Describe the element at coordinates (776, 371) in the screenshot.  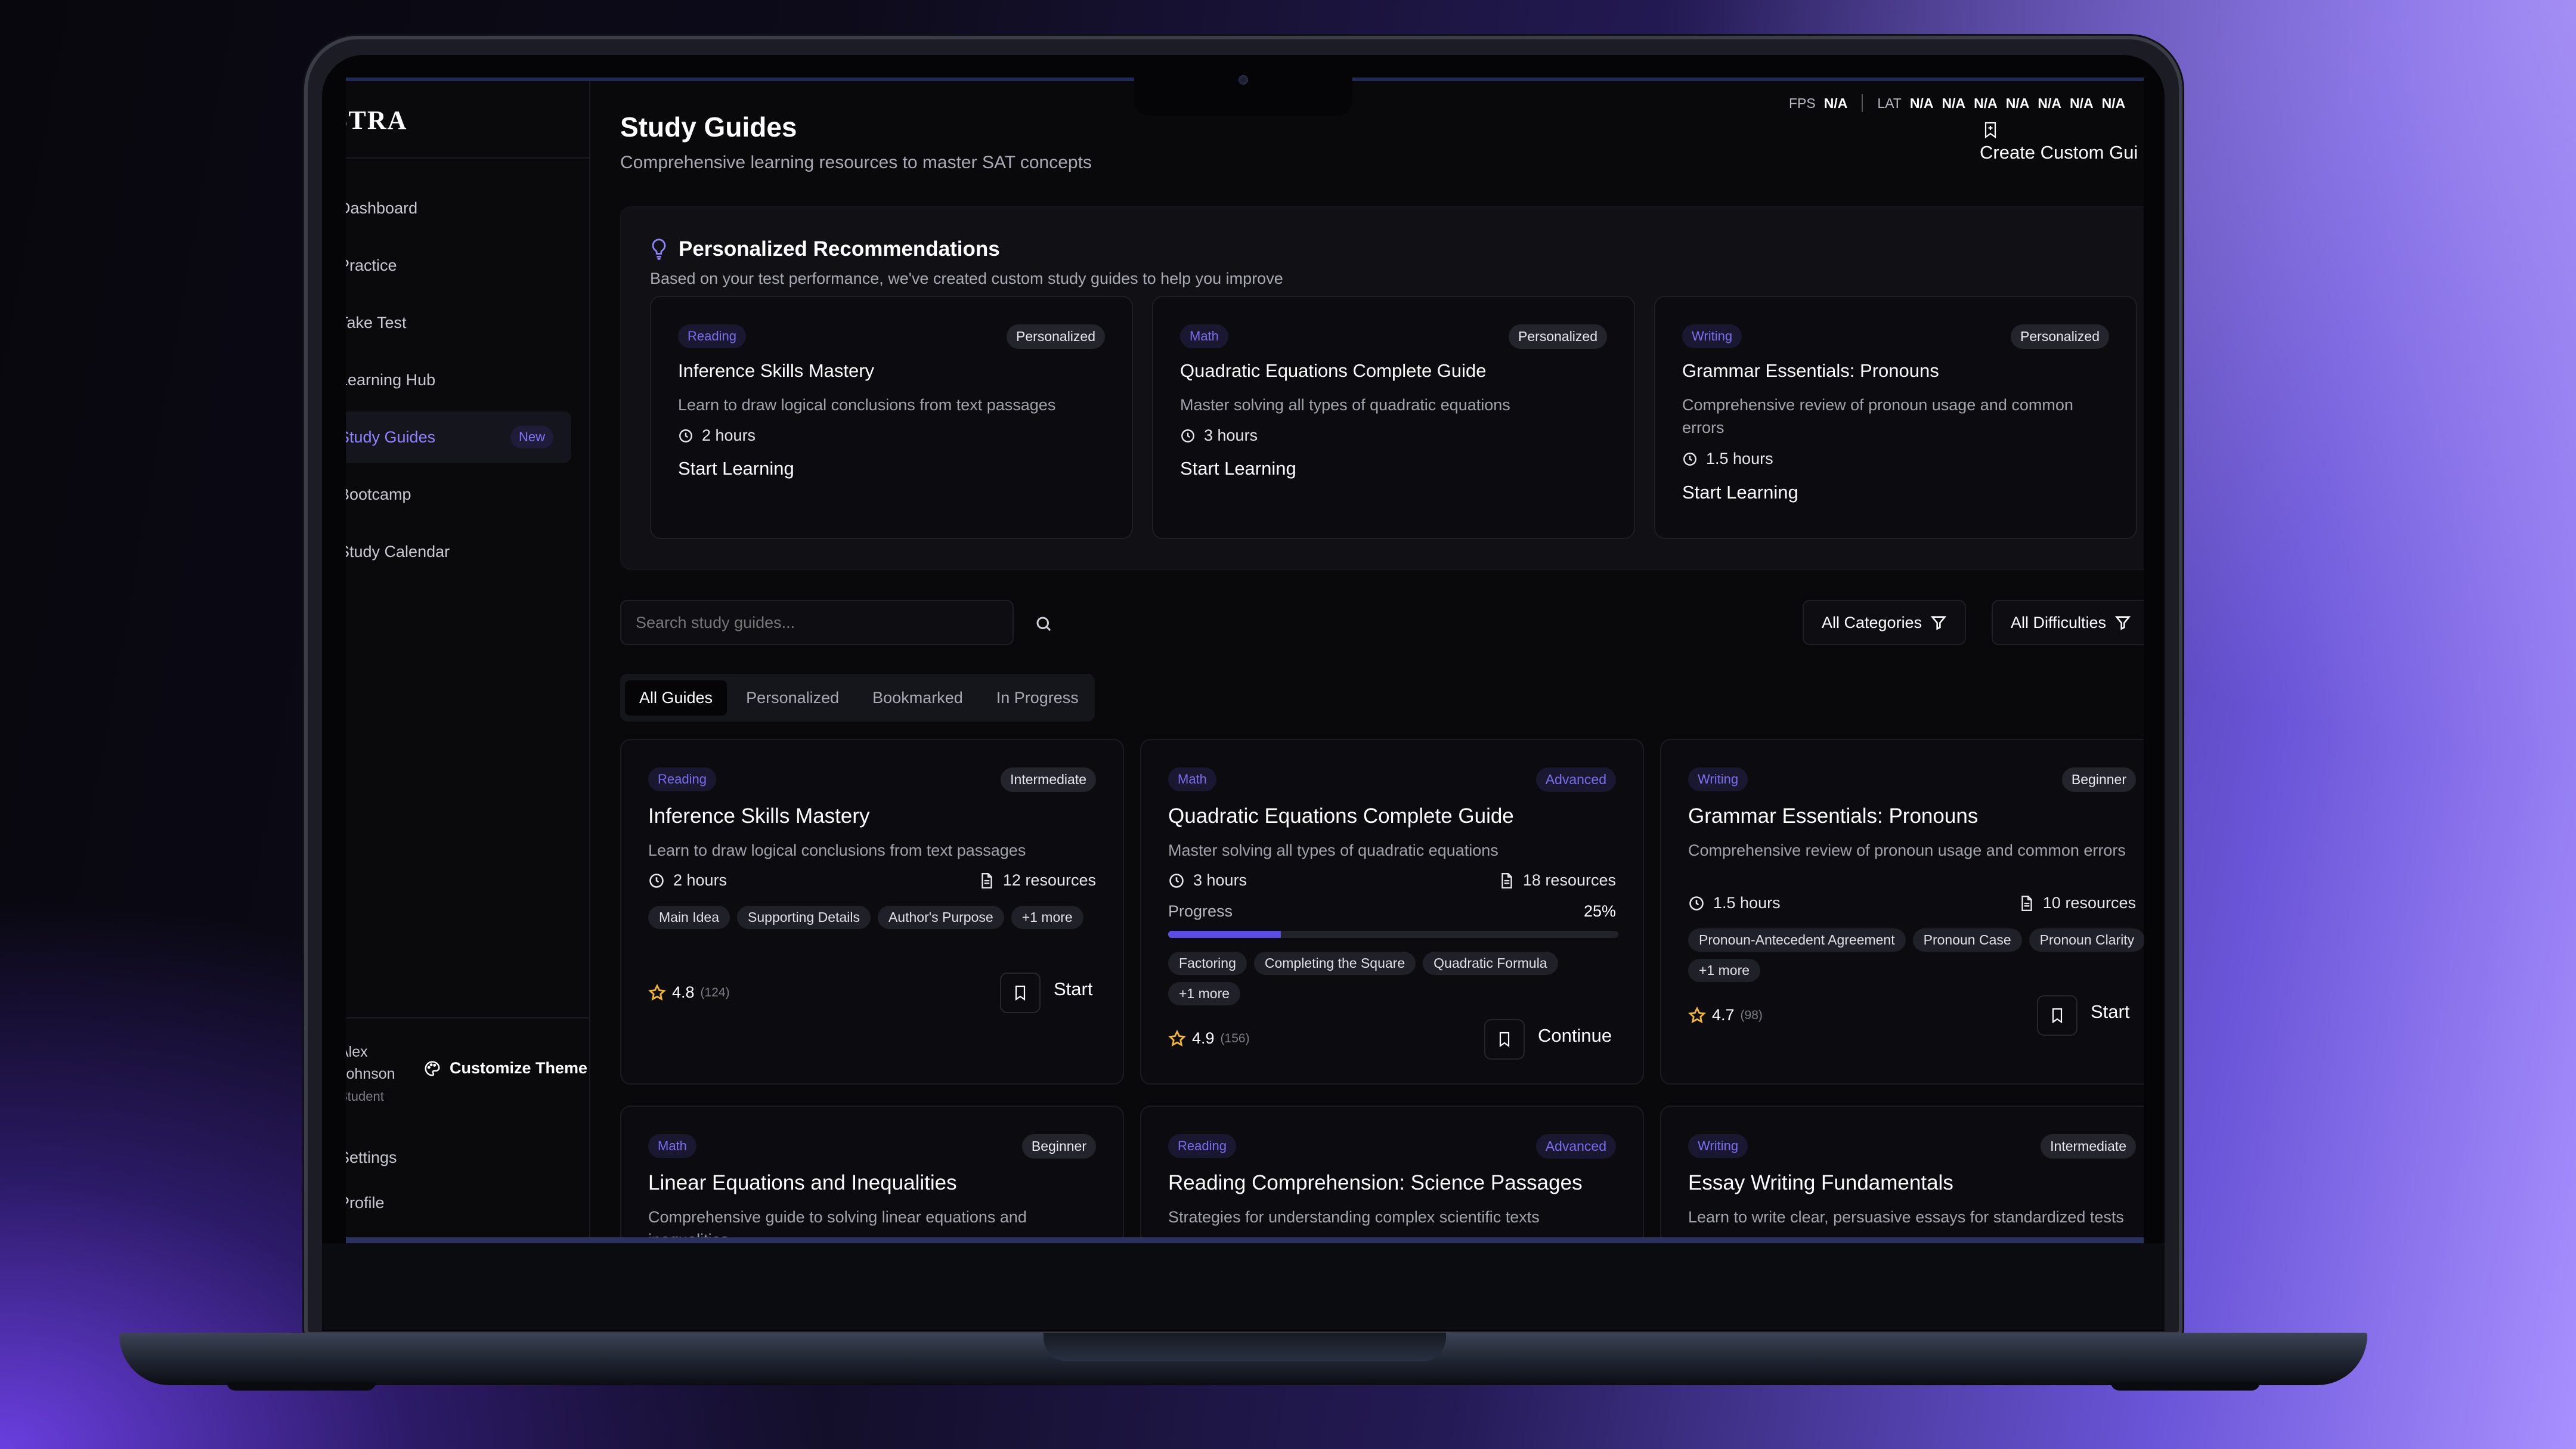
I see `card-title: Inference Skills Mastery` at that location.